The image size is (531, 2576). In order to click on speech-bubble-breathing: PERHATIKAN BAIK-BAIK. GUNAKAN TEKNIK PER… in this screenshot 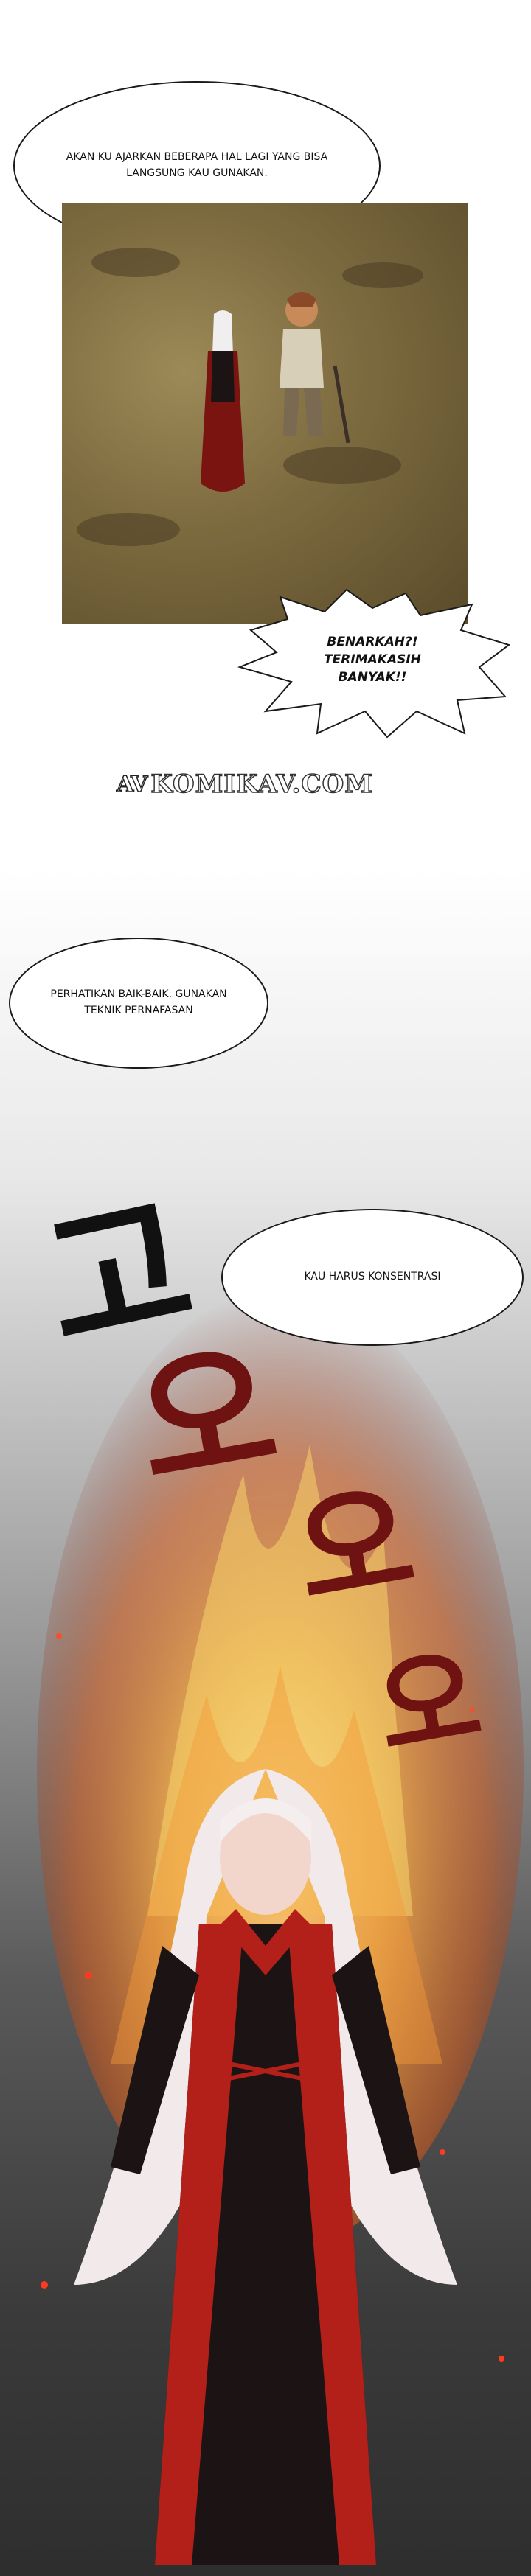, I will do `click(138, 1004)`.